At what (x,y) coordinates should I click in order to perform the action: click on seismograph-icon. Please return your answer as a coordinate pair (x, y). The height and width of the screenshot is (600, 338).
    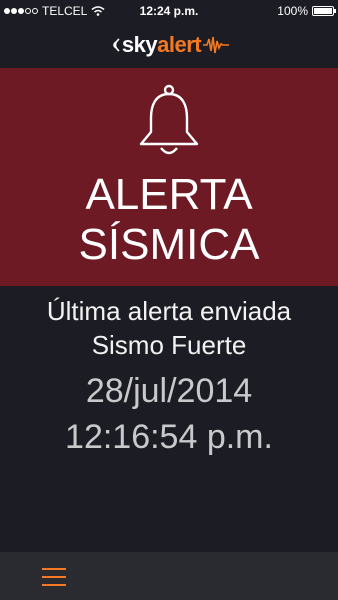
    Looking at the image, I should click on (216, 45).